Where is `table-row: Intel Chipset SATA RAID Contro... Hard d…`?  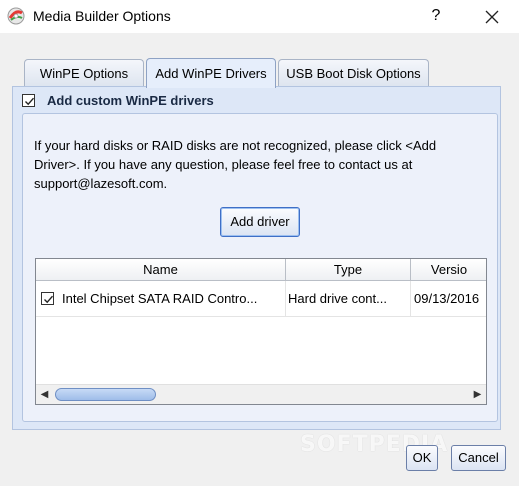 table-row: Intel Chipset SATA RAID Contro... Hard d… is located at coordinates (261, 299).